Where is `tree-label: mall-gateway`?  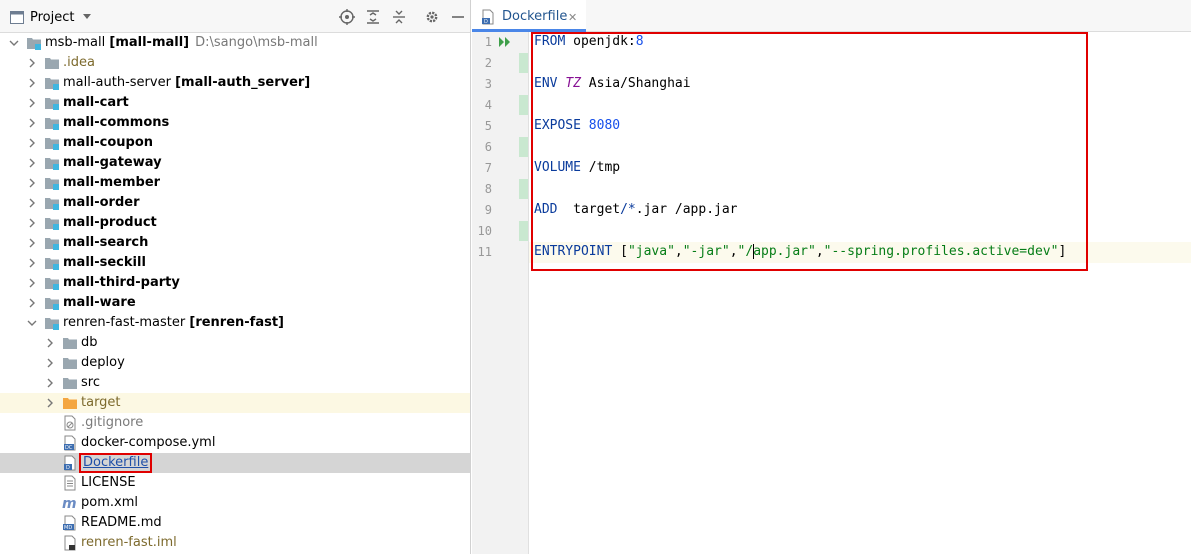 tree-label: mall-gateway is located at coordinates (112, 162).